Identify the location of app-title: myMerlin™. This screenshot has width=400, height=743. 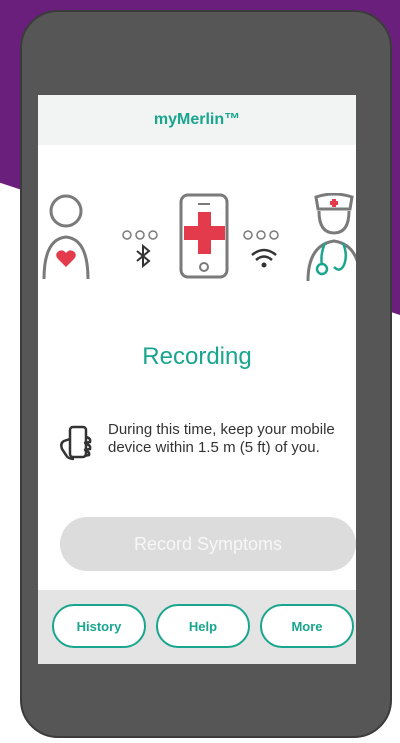
(197, 119).